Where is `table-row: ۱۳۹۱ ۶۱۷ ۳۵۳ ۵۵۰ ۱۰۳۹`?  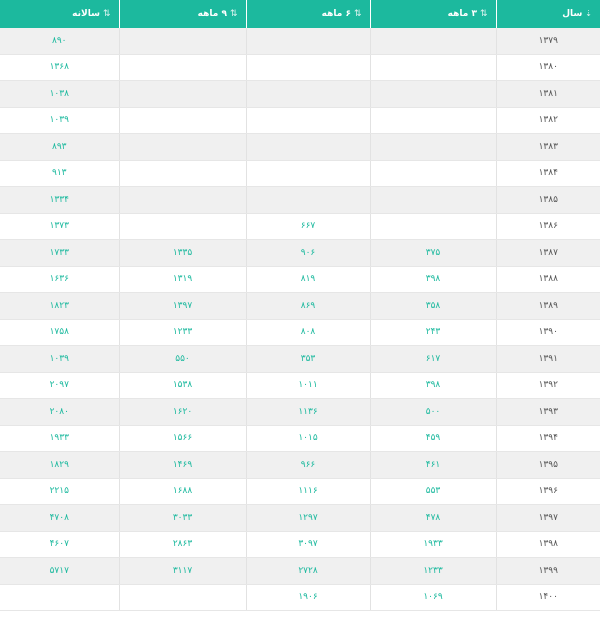
table-row: ۱۳۹۱ ۶۱۷ ۳۵۳ ۵۵۰ ۱۰۳۹ is located at coordinates (300, 359).